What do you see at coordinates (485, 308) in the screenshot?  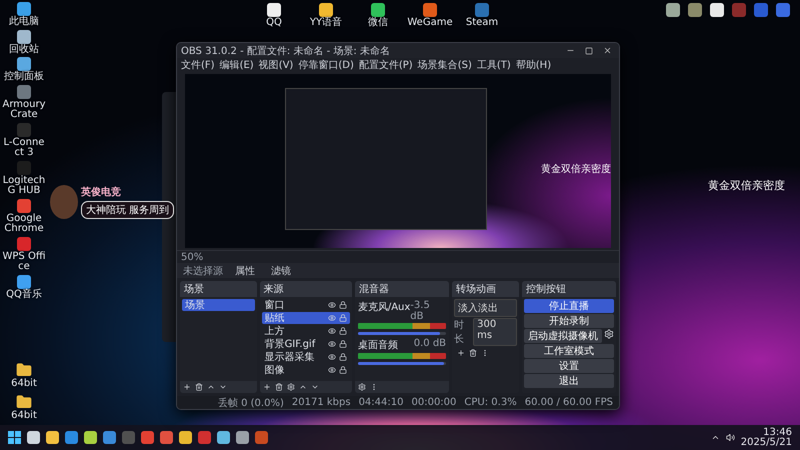 I see `transition-select: 淡入淡出` at bounding box center [485, 308].